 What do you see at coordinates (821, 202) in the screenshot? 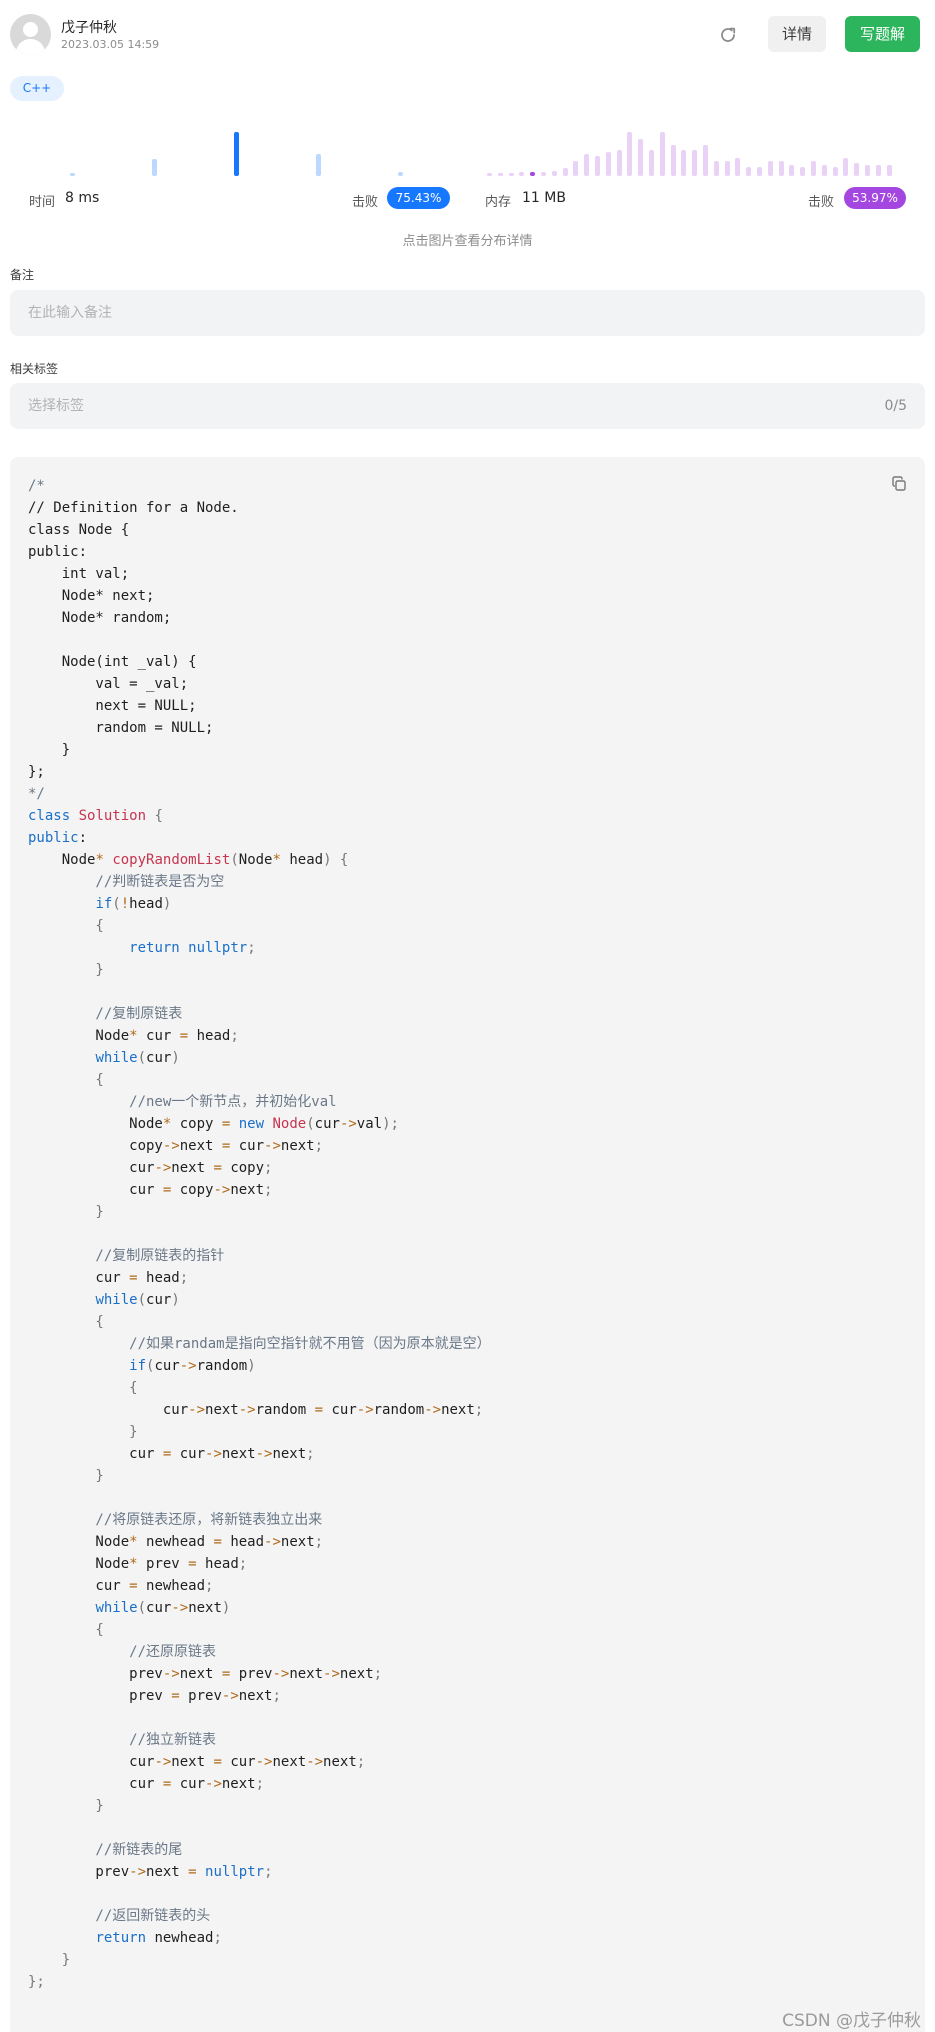
I see `memory-beat-label: 击败` at bounding box center [821, 202].